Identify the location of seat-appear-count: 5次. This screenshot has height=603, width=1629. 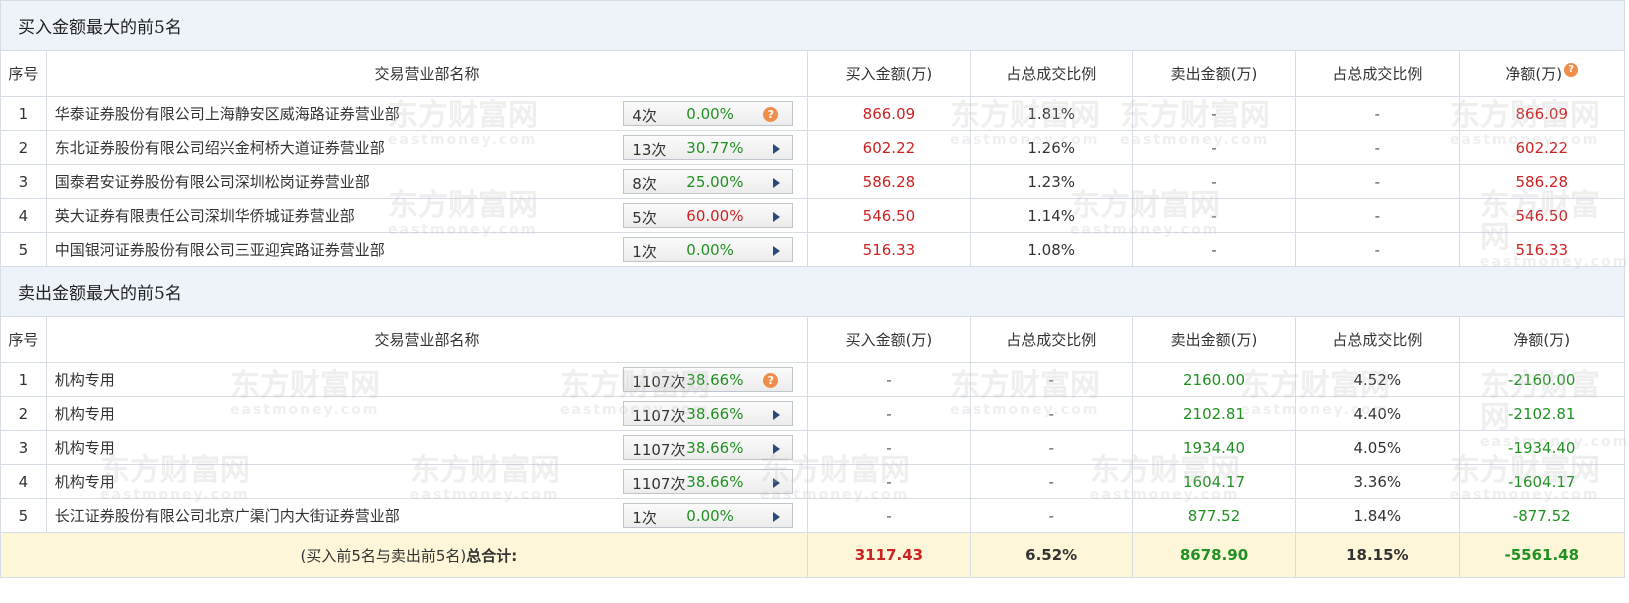
(644, 218).